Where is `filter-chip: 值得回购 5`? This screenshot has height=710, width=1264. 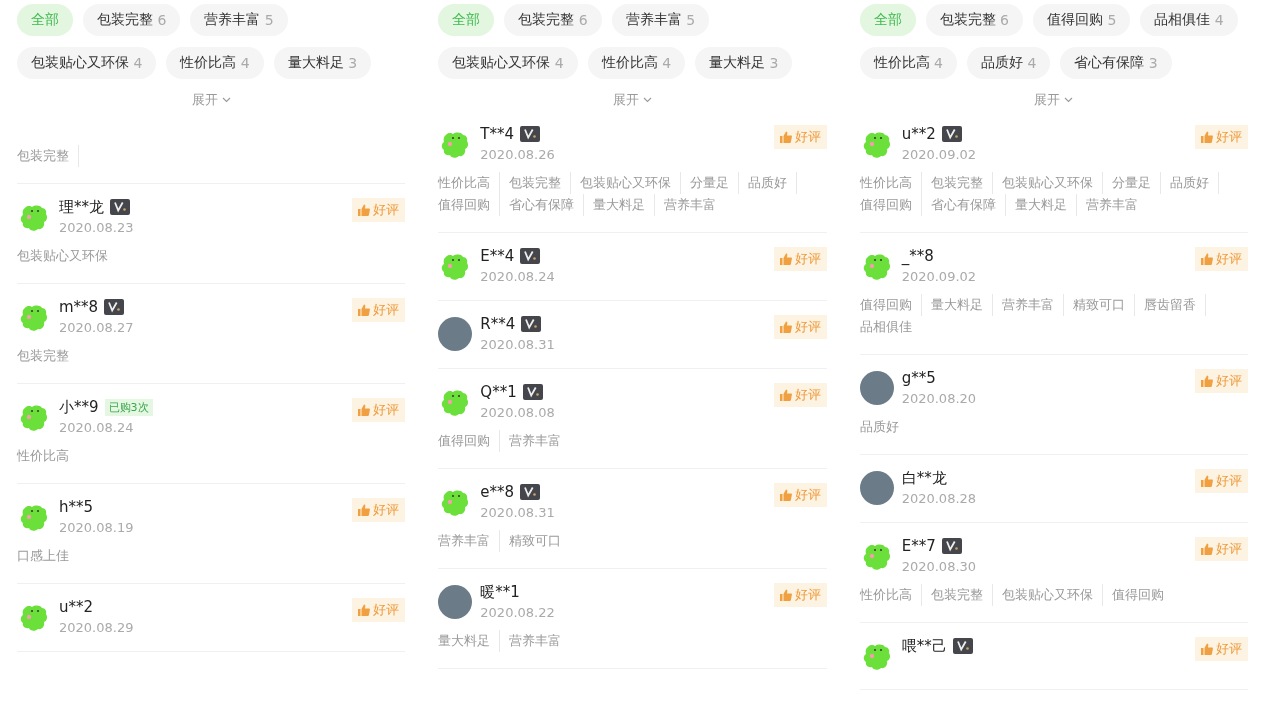
filter-chip: 值得回购 5 is located at coordinates (1082, 20).